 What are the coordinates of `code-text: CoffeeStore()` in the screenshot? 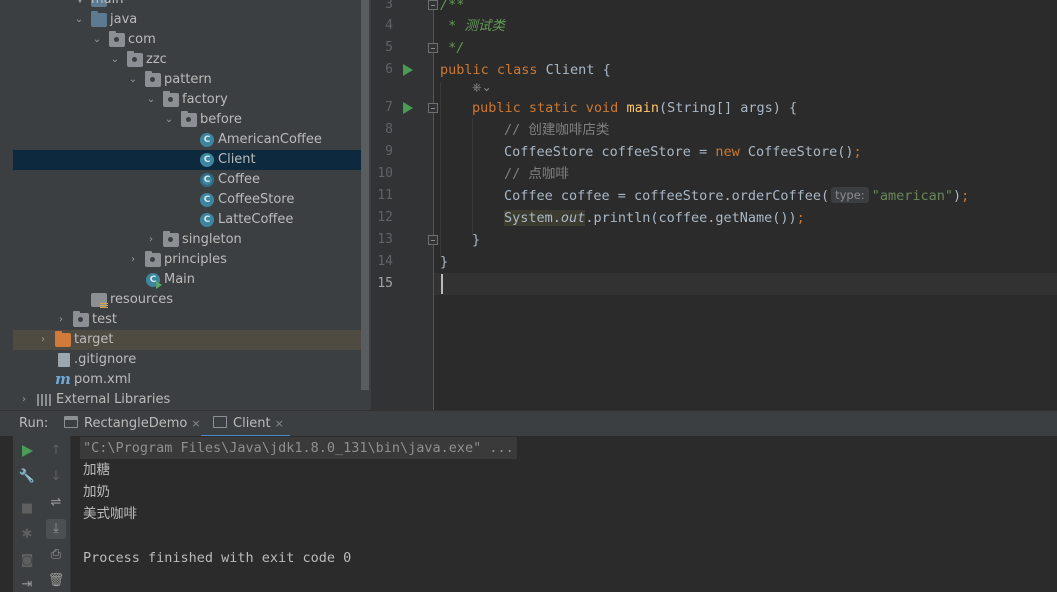 It's located at (796, 152).